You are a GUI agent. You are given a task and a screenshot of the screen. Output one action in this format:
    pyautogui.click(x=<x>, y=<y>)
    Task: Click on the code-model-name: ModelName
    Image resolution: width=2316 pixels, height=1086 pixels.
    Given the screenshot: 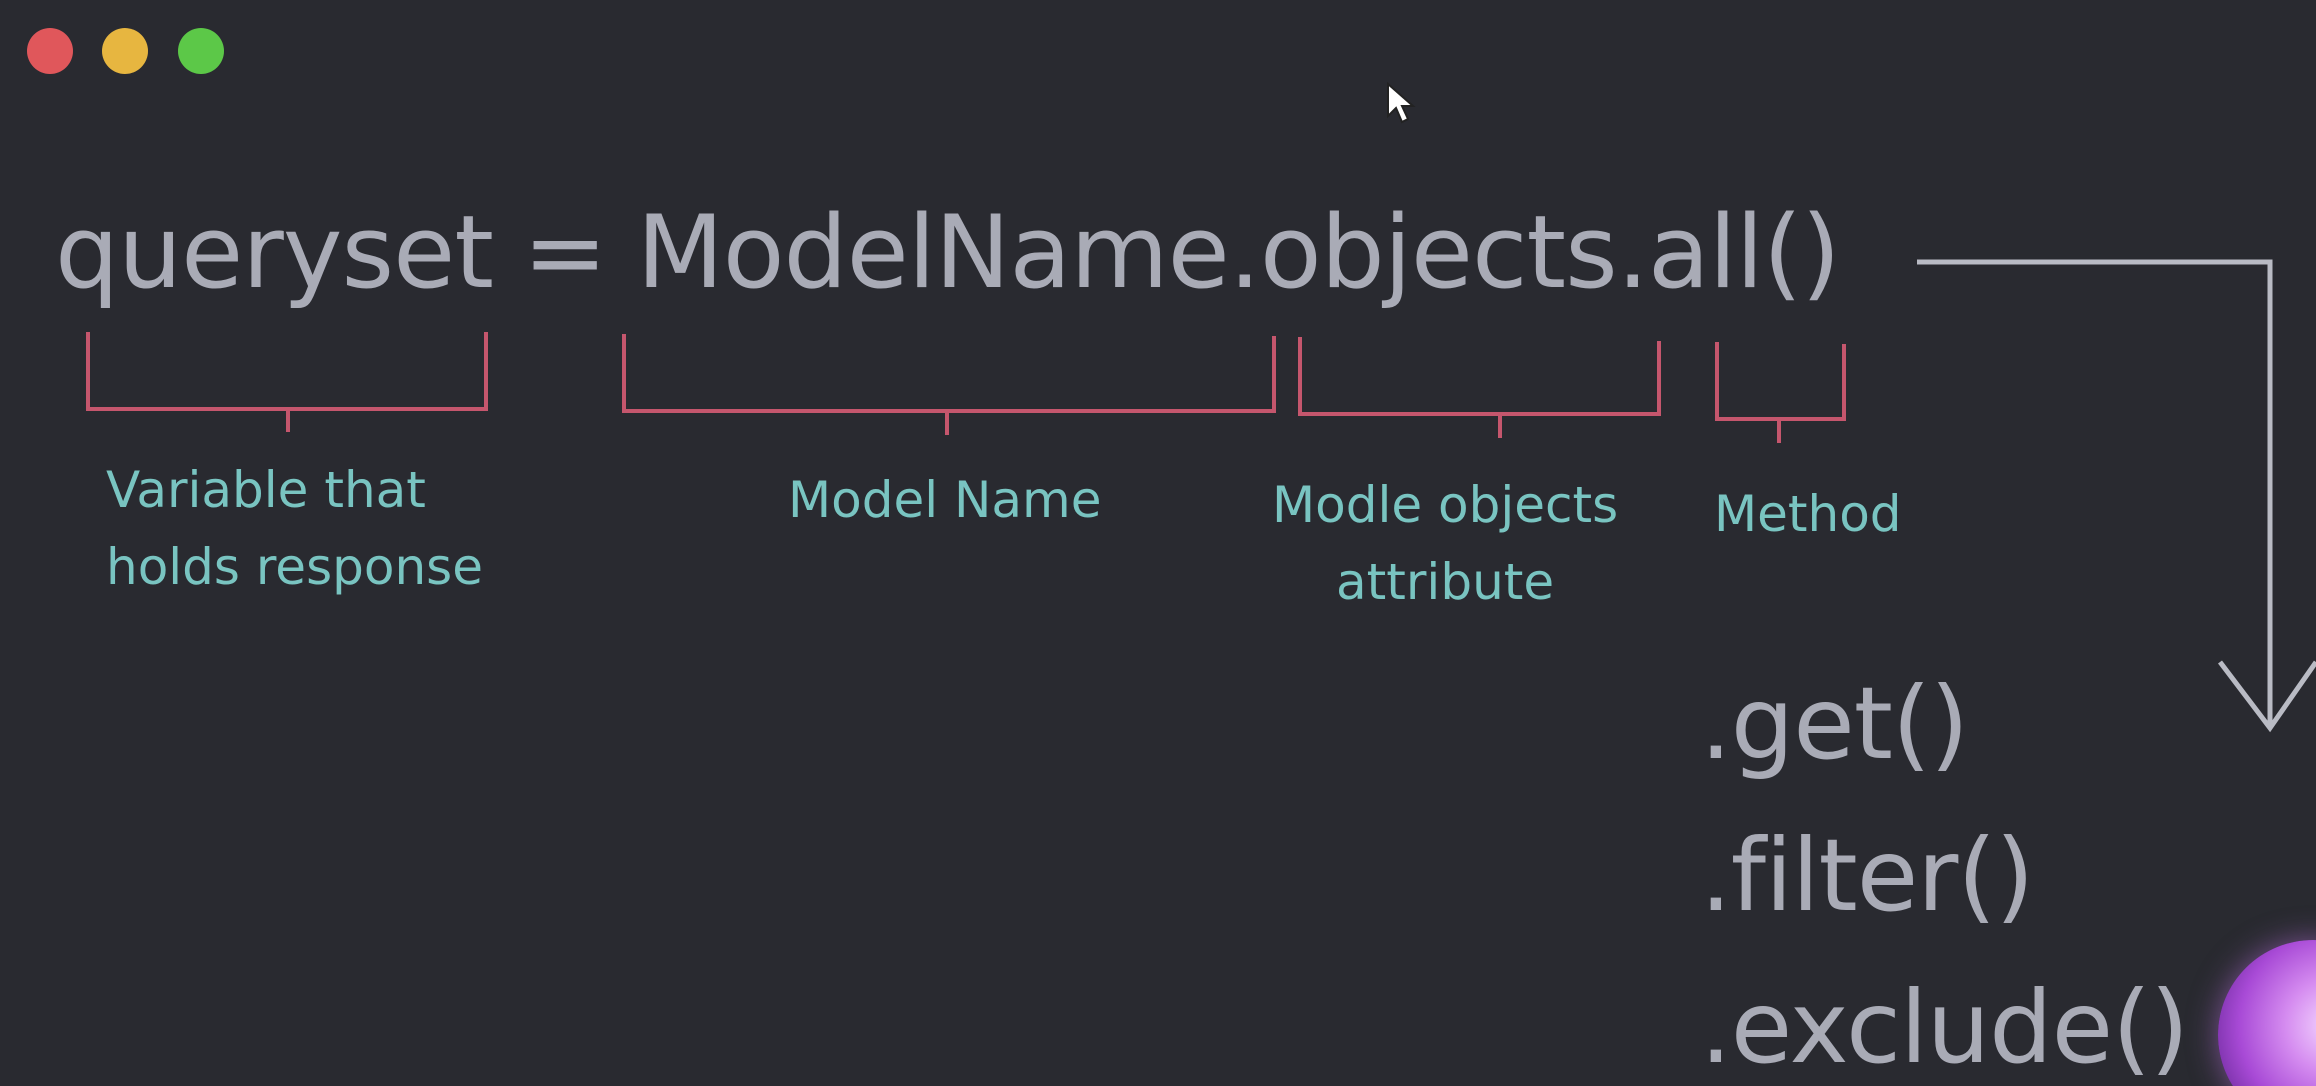 What is the action you would take?
    pyautogui.click(x=933, y=252)
    